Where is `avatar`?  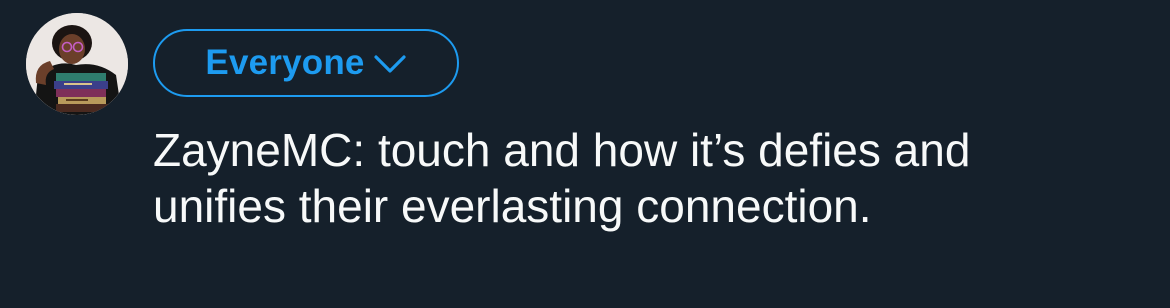 avatar is located at coordinates (77, 64).